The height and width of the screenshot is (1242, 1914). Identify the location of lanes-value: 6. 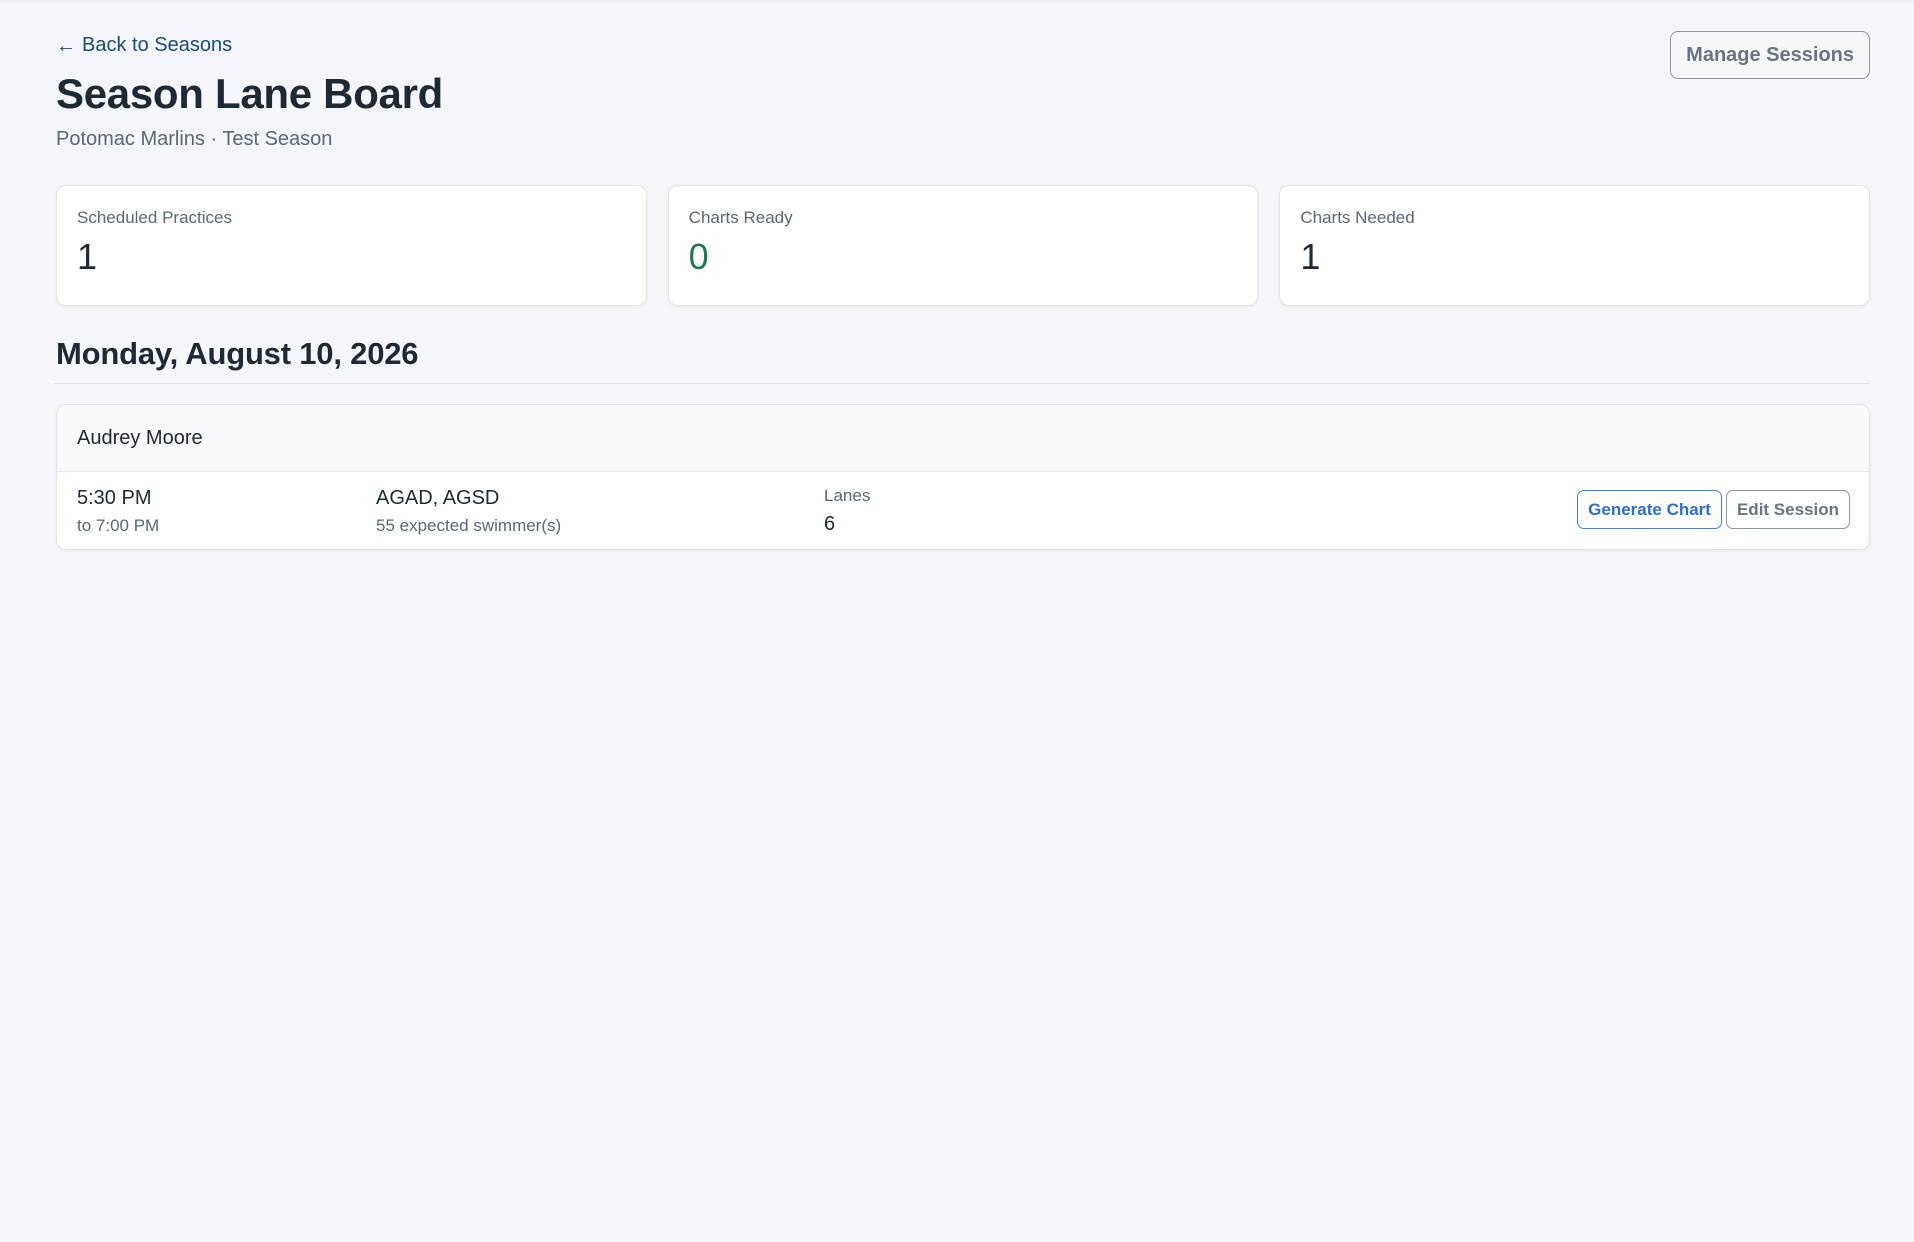
(830, 524).